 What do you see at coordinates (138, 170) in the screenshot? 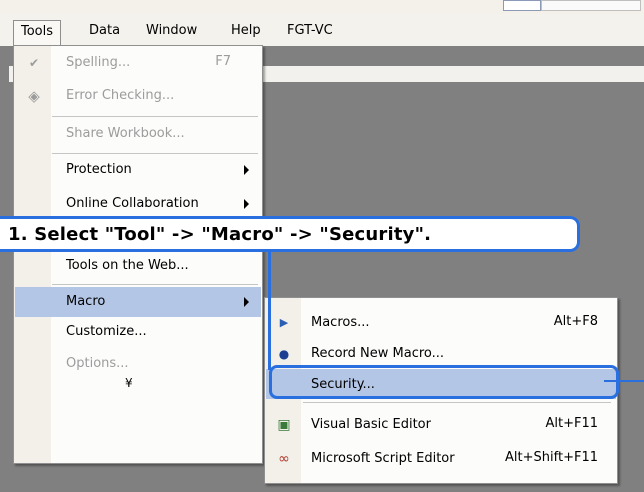
I see `menu-item-protection: Protection` at bounding box center [138, 170].